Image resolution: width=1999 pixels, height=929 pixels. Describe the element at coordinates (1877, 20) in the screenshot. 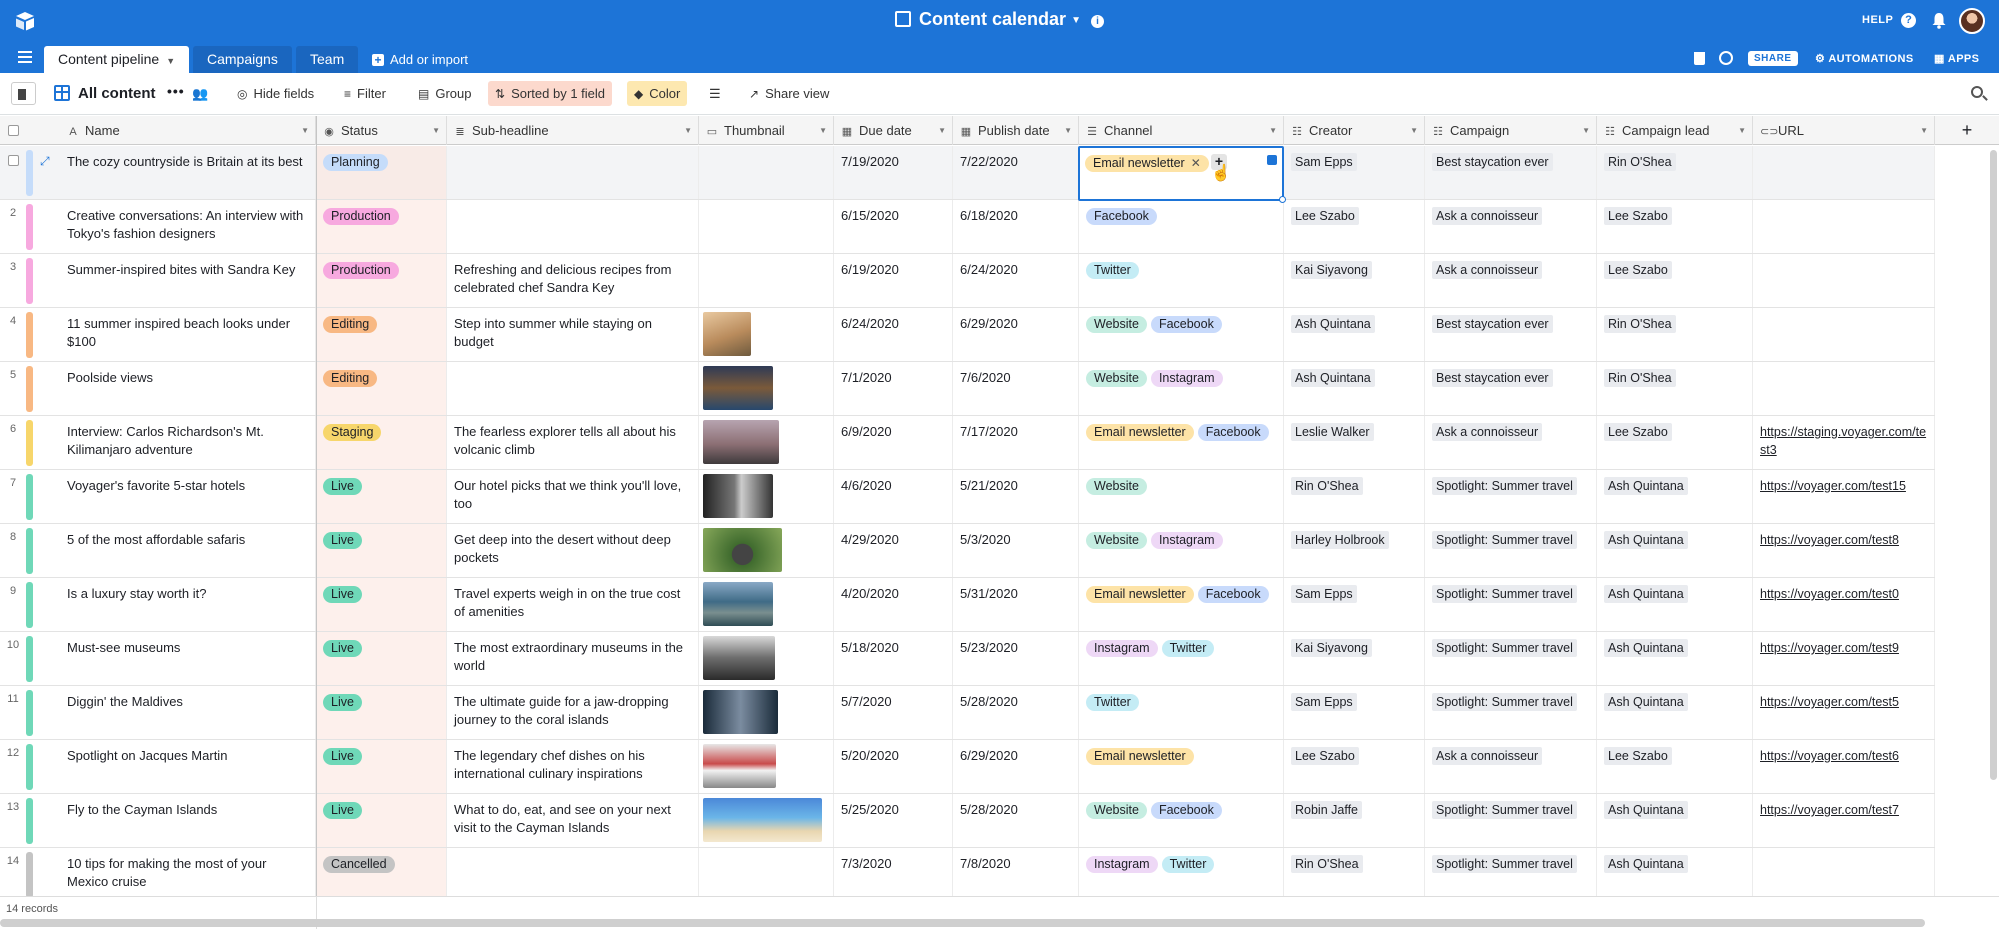

I see `help-link: HELP` at that location.